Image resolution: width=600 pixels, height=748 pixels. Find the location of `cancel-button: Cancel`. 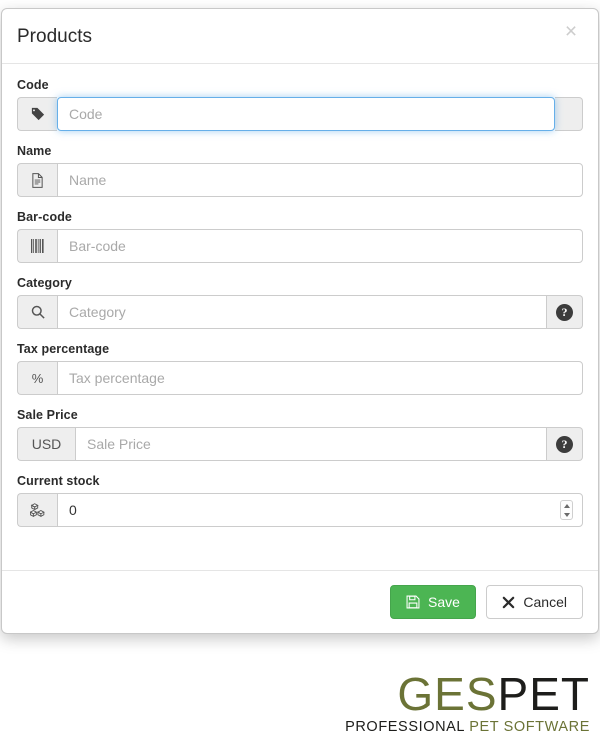

cancel-button: Cancel is located at coordinates (534, 602).